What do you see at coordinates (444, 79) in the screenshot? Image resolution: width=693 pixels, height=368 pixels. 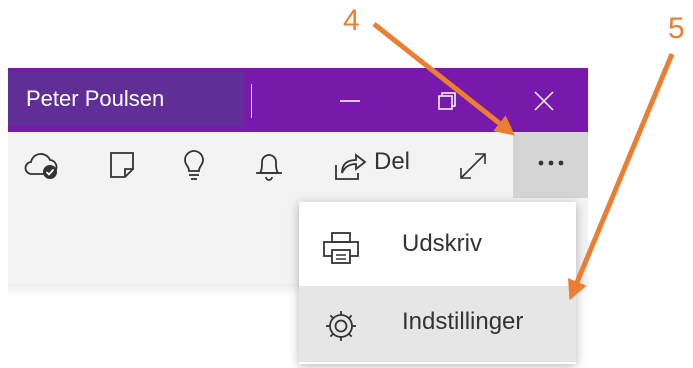 I see `callout-4-arrow` at bounding box center [444, 79].